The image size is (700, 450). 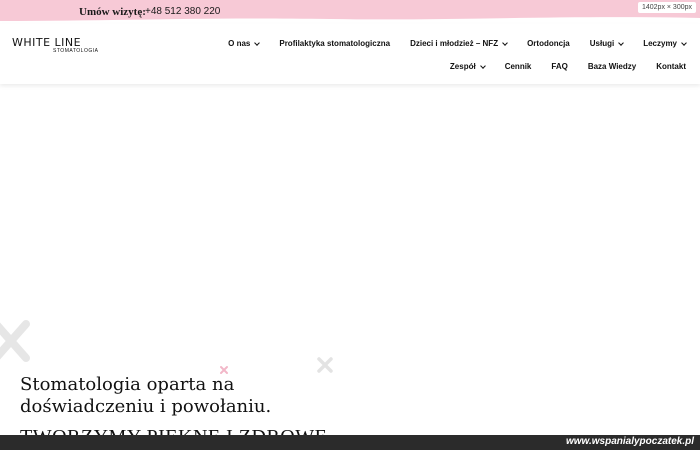 I want to click on nav-item-zespol: Zespół, so click(x=467, y=66).